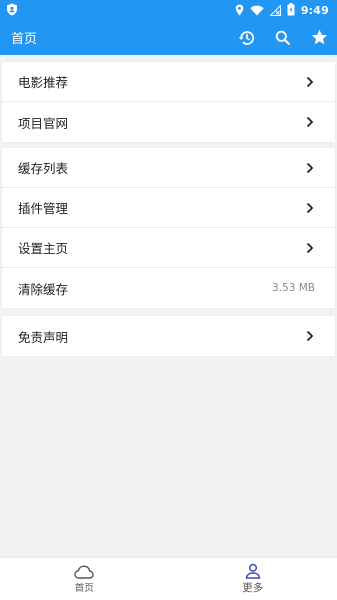 Image resolution: width=337 pixels, height=600 pixels. Describe the element at coordinates (168, 10) in the screenshot. I see `status-bar: 9:49` at that location.